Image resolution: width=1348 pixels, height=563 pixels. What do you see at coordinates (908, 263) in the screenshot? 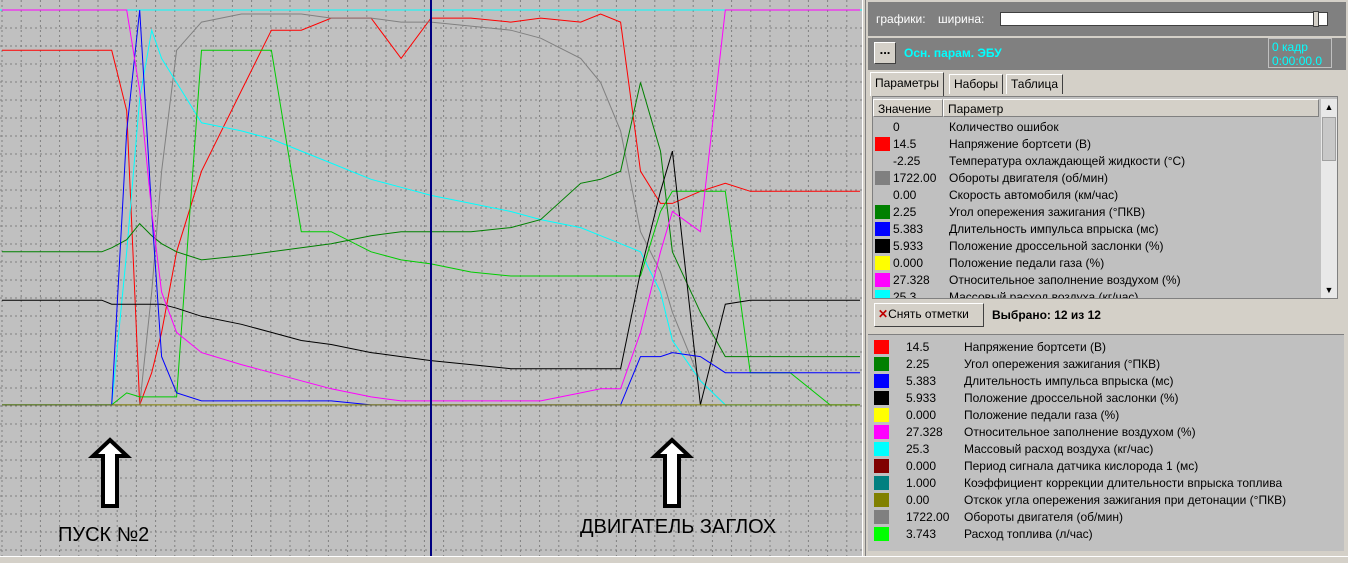
I see `param-value: 0.000` at bounding box center [908, 263].